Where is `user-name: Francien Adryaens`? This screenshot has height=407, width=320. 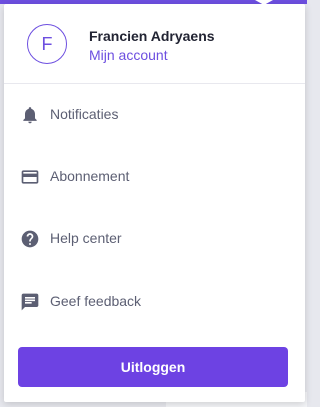 user-name: Francien Adryaens is located at coordinates (152, 36).